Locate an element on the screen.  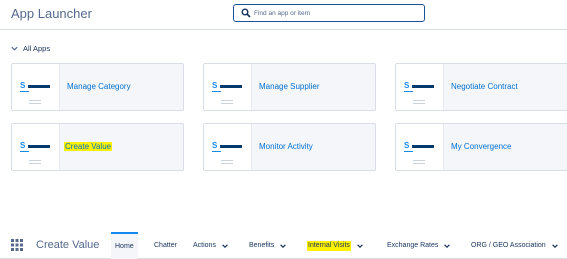
app-tile-negotiate-contract: S Negotiate Contract is located at coordinates (481, 87).